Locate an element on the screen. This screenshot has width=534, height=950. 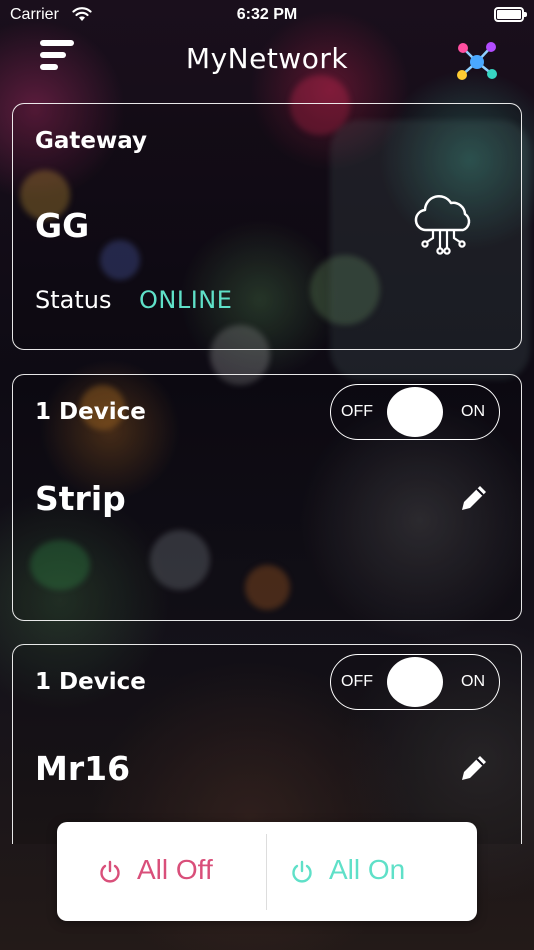
all-off-label: All Off is located at coordinates (175, 869).